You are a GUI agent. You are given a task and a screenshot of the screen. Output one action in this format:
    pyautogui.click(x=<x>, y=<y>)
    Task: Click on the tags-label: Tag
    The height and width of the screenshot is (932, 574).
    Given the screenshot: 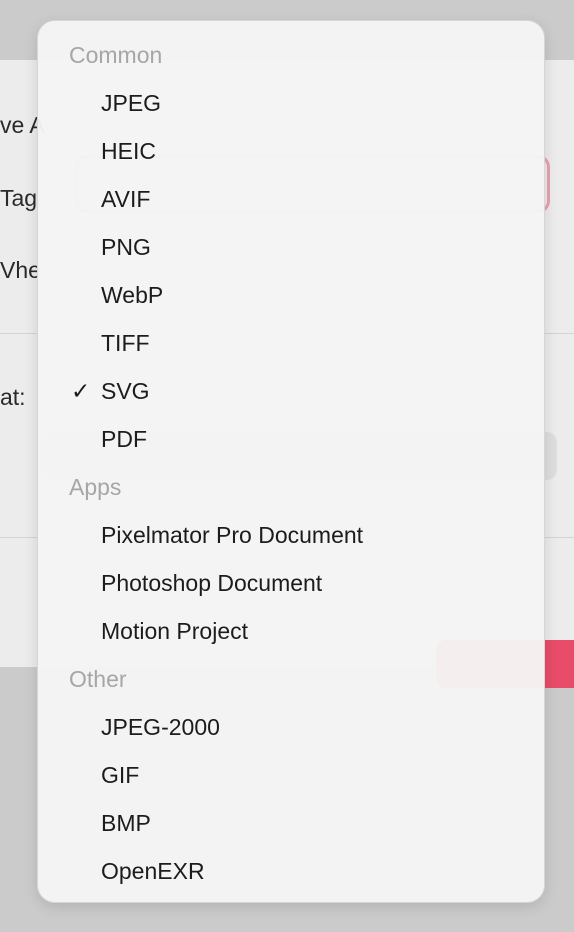 What is the action you would take?
    pyautogui.click(x=19, y=198)
    